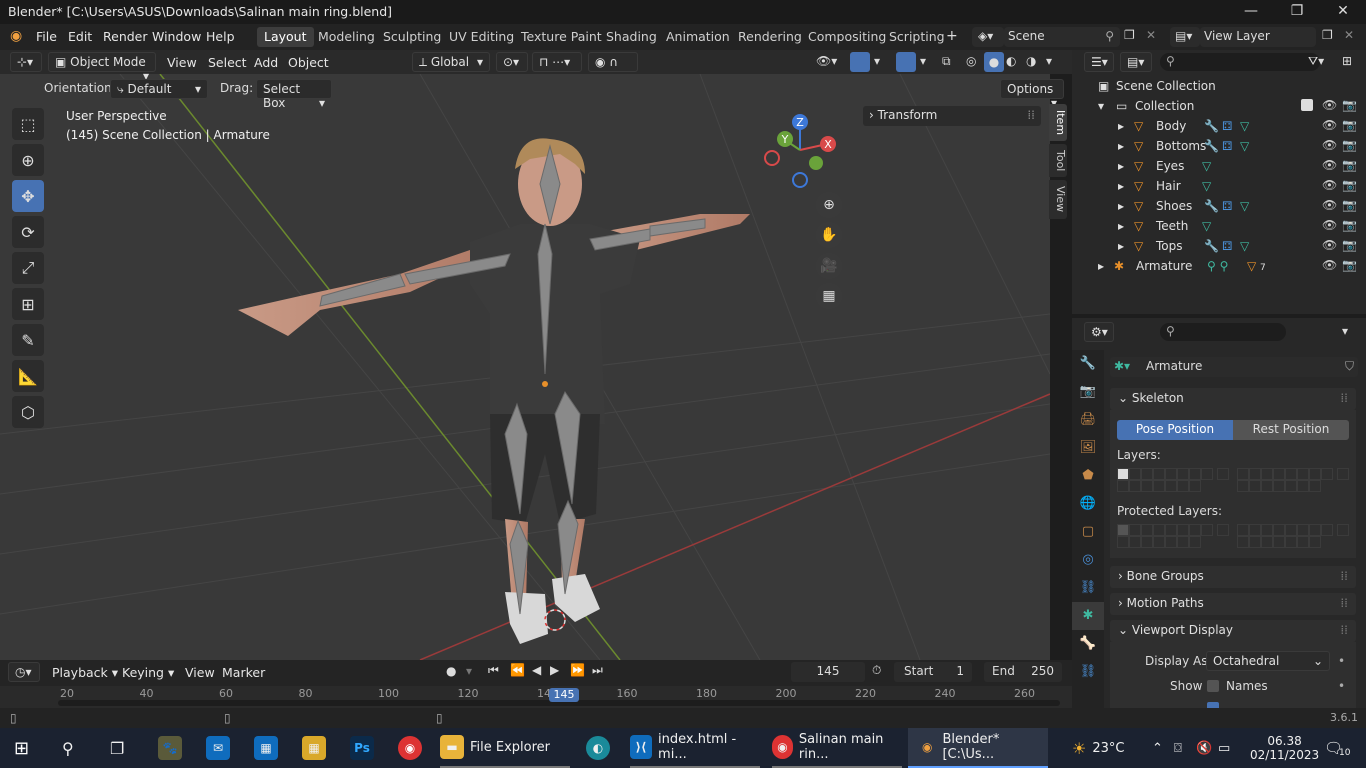 Image resolution: width=1366 pixels, height=768 pixels. I want to click on start-frame-field: Start 1, so click(933, 672).